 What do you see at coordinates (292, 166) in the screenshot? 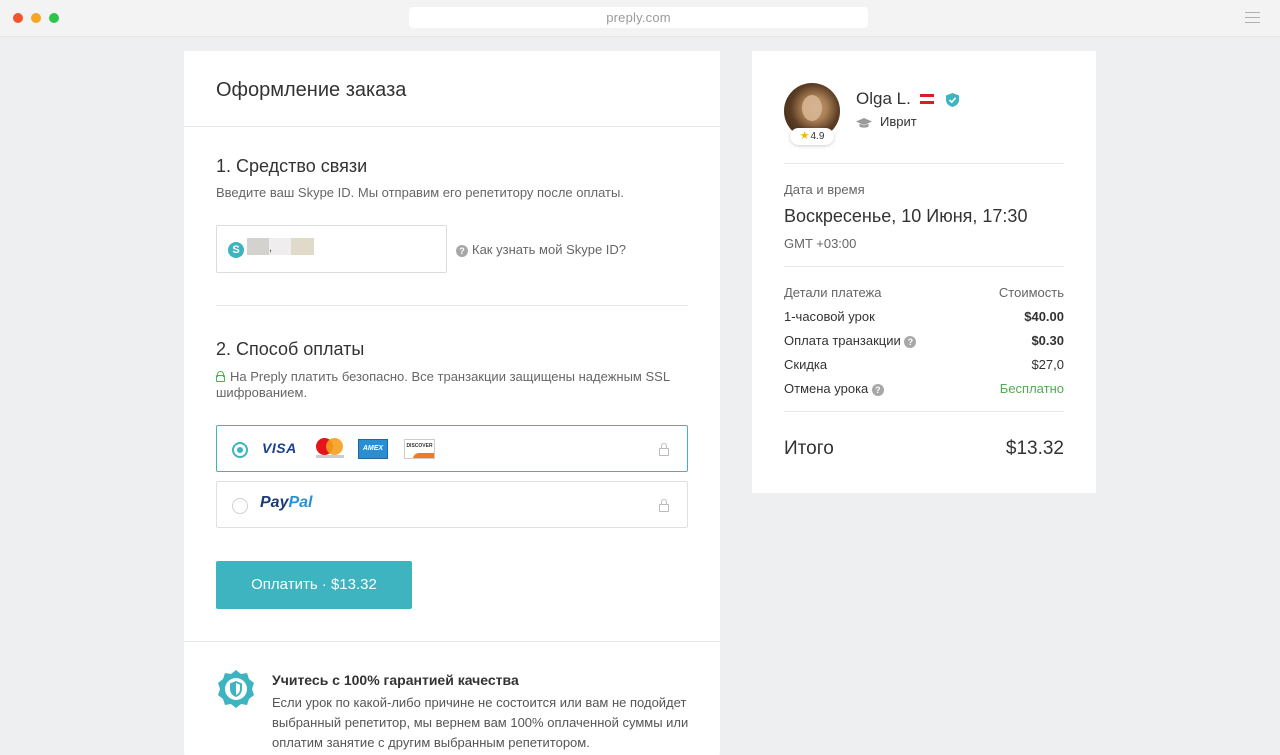
I see `contact-section-heading: 1. Средство связи` at bounding box center [292, 166].